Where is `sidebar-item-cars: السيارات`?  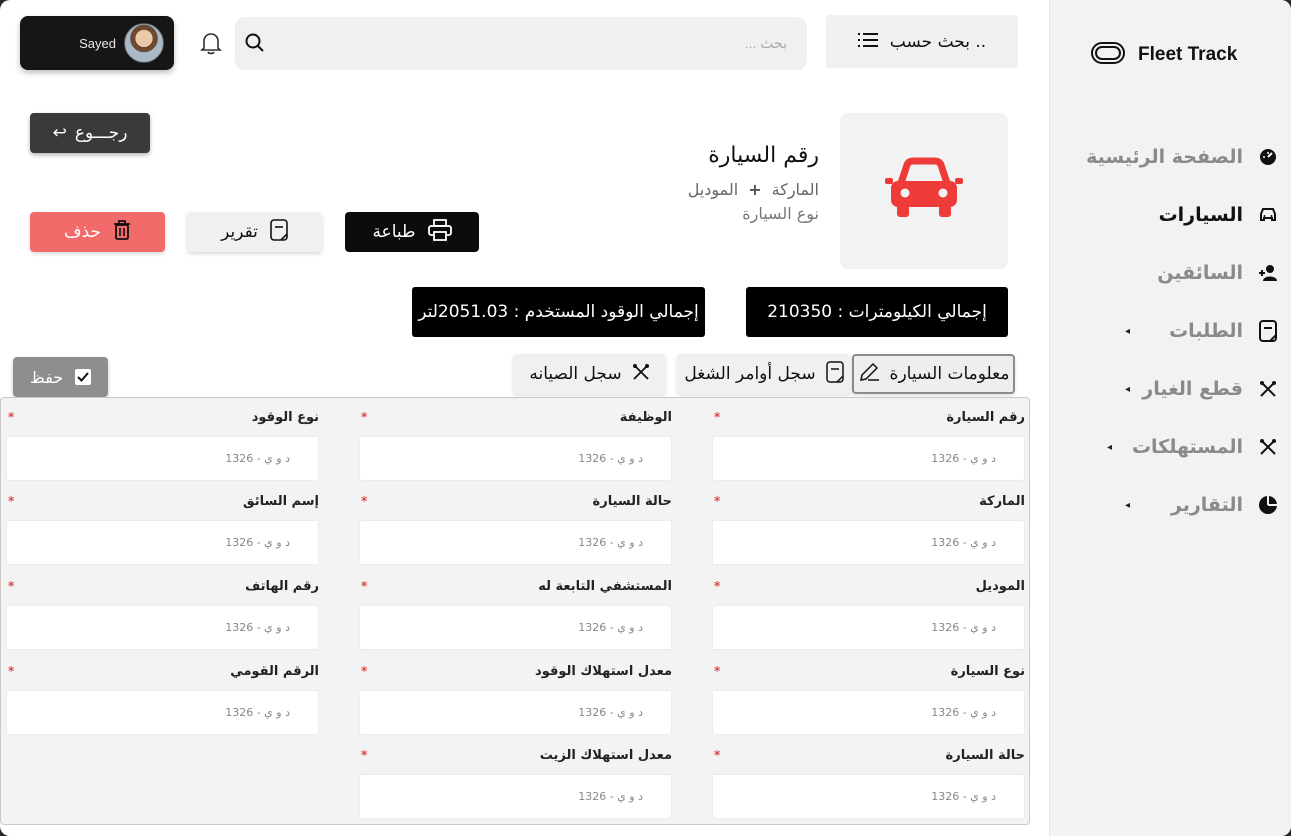
sidebar-item-cars: السيارات is located at coordinates (1170, 215).